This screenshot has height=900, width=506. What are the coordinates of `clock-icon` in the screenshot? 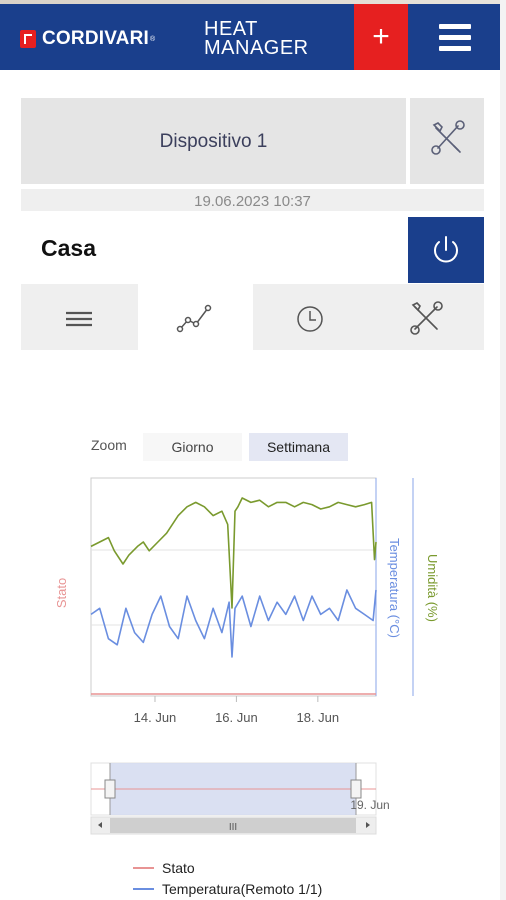 It's located at (310, 319).